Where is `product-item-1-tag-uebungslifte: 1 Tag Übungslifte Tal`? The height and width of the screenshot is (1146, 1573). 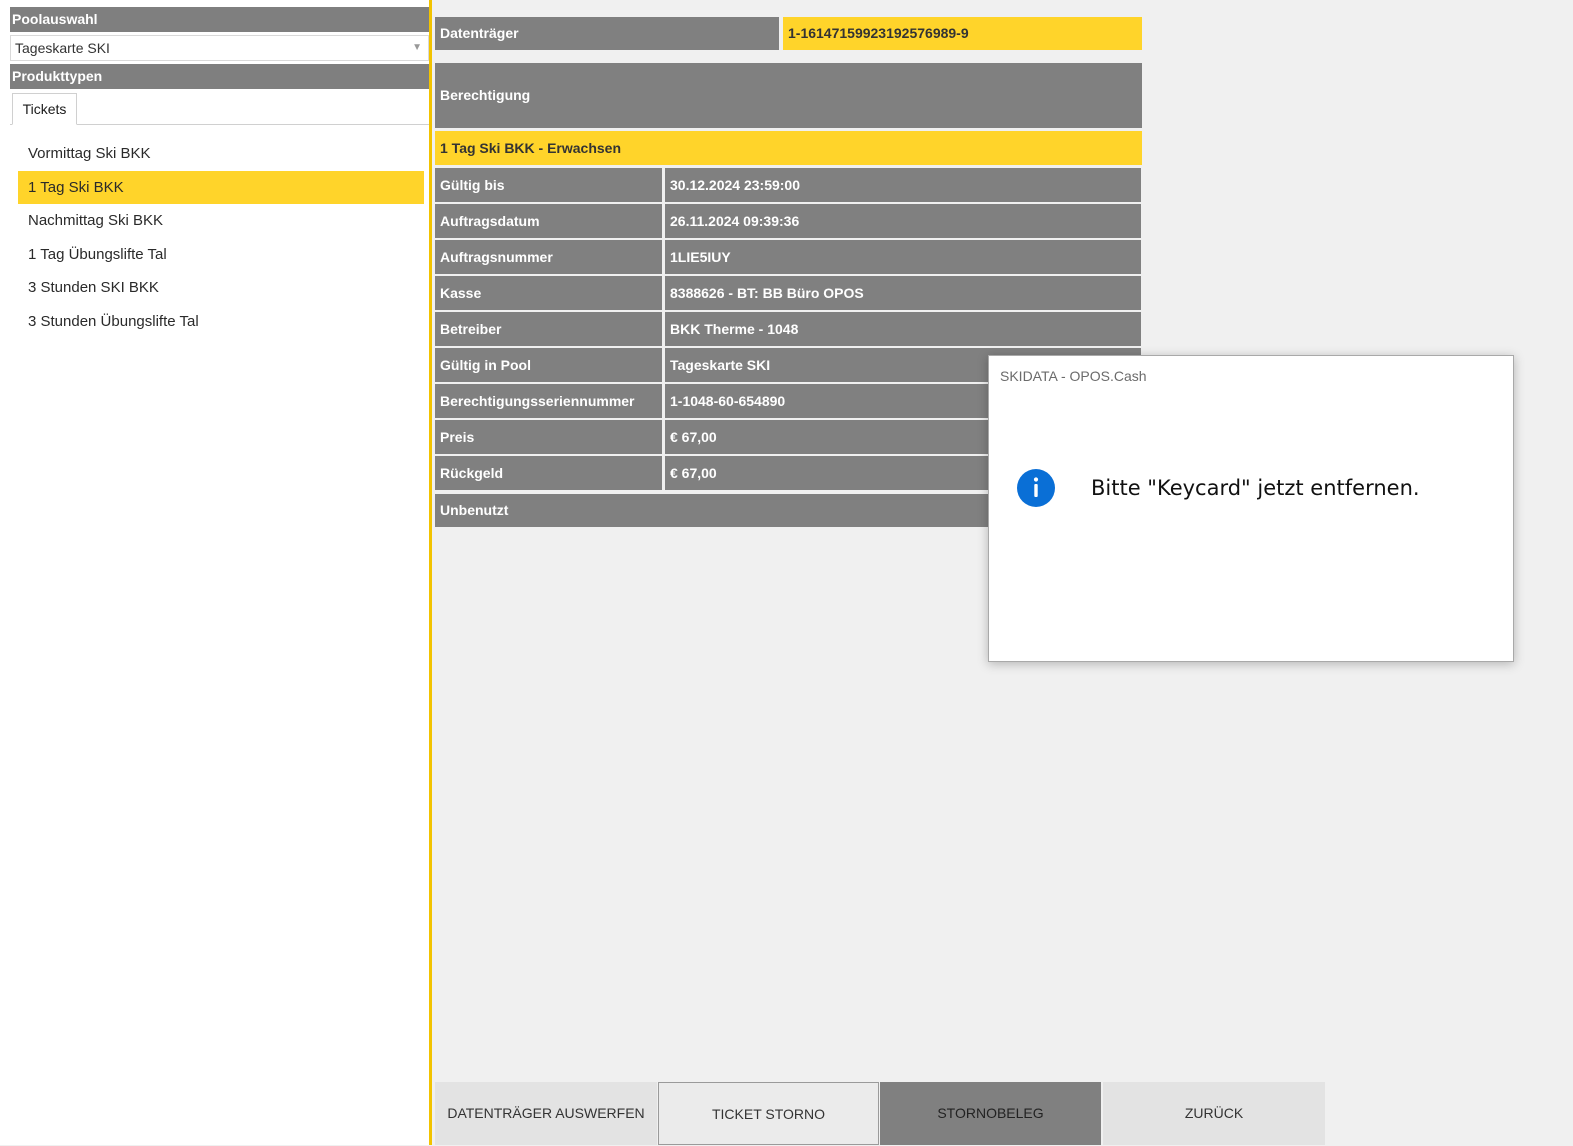
product-item-1-tag-uebungslifte: 1 Tag Übungslifte Tal is located at coordinates (221, 255).